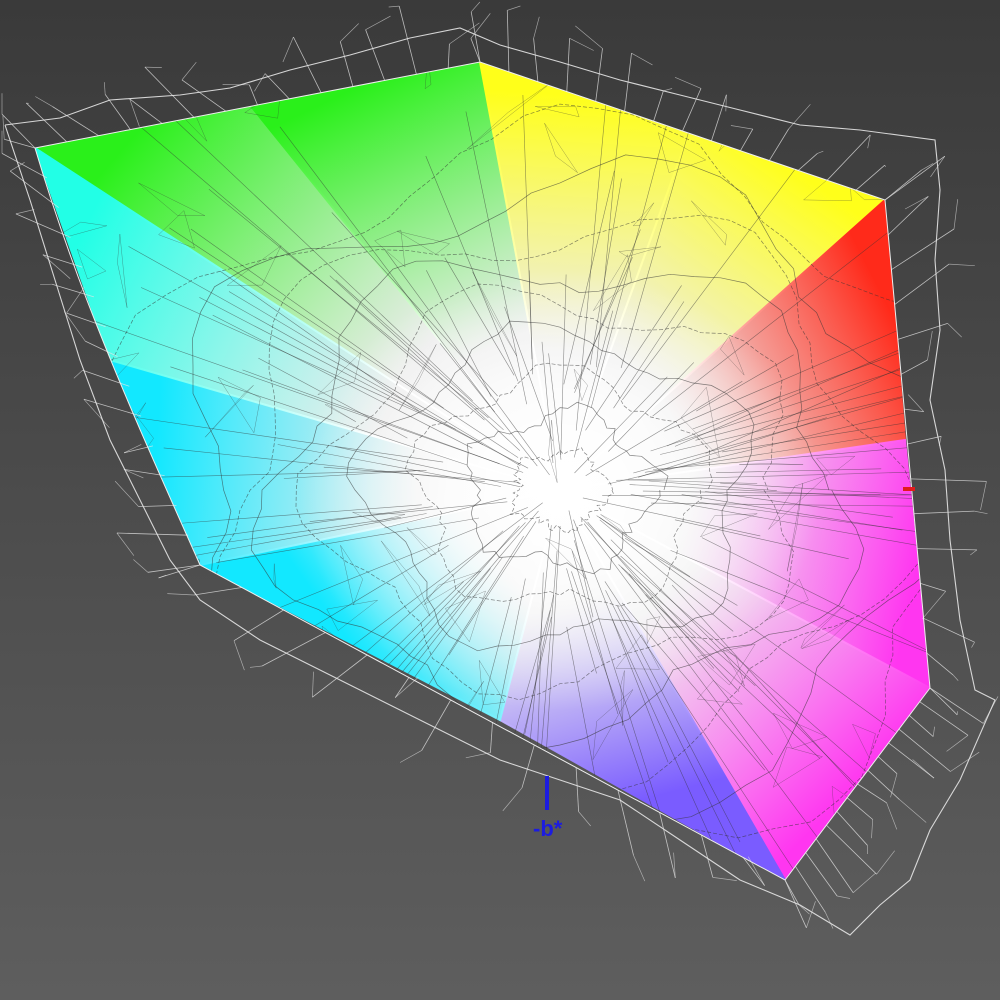 This screenshot has width=1000, height=1000. Describe the element at coordinates (548, 828) in the screenshot. I see `neg-b-axis-label: -b*` at that location.